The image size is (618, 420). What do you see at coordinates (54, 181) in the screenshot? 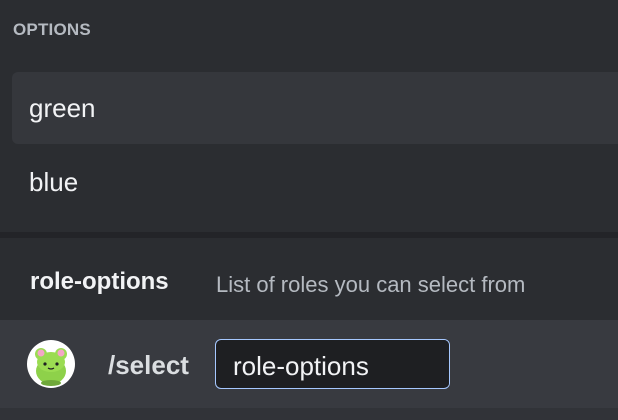
I see `option-label: blue` at bounding box center [54, 181].